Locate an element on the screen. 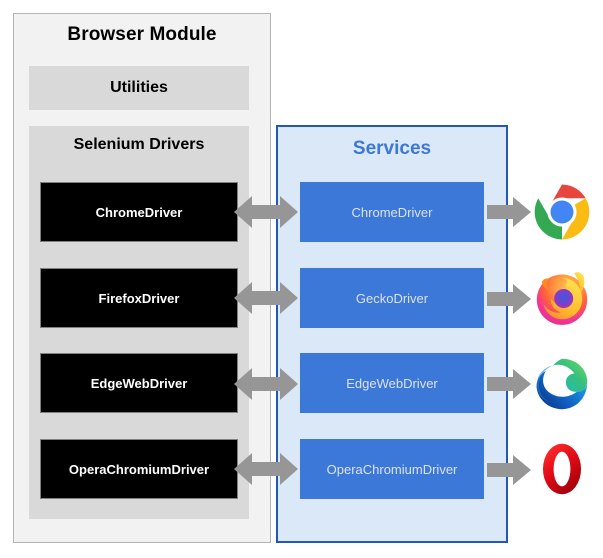  service-box-label: ChromeDriver is located at coordinates (392, 212).